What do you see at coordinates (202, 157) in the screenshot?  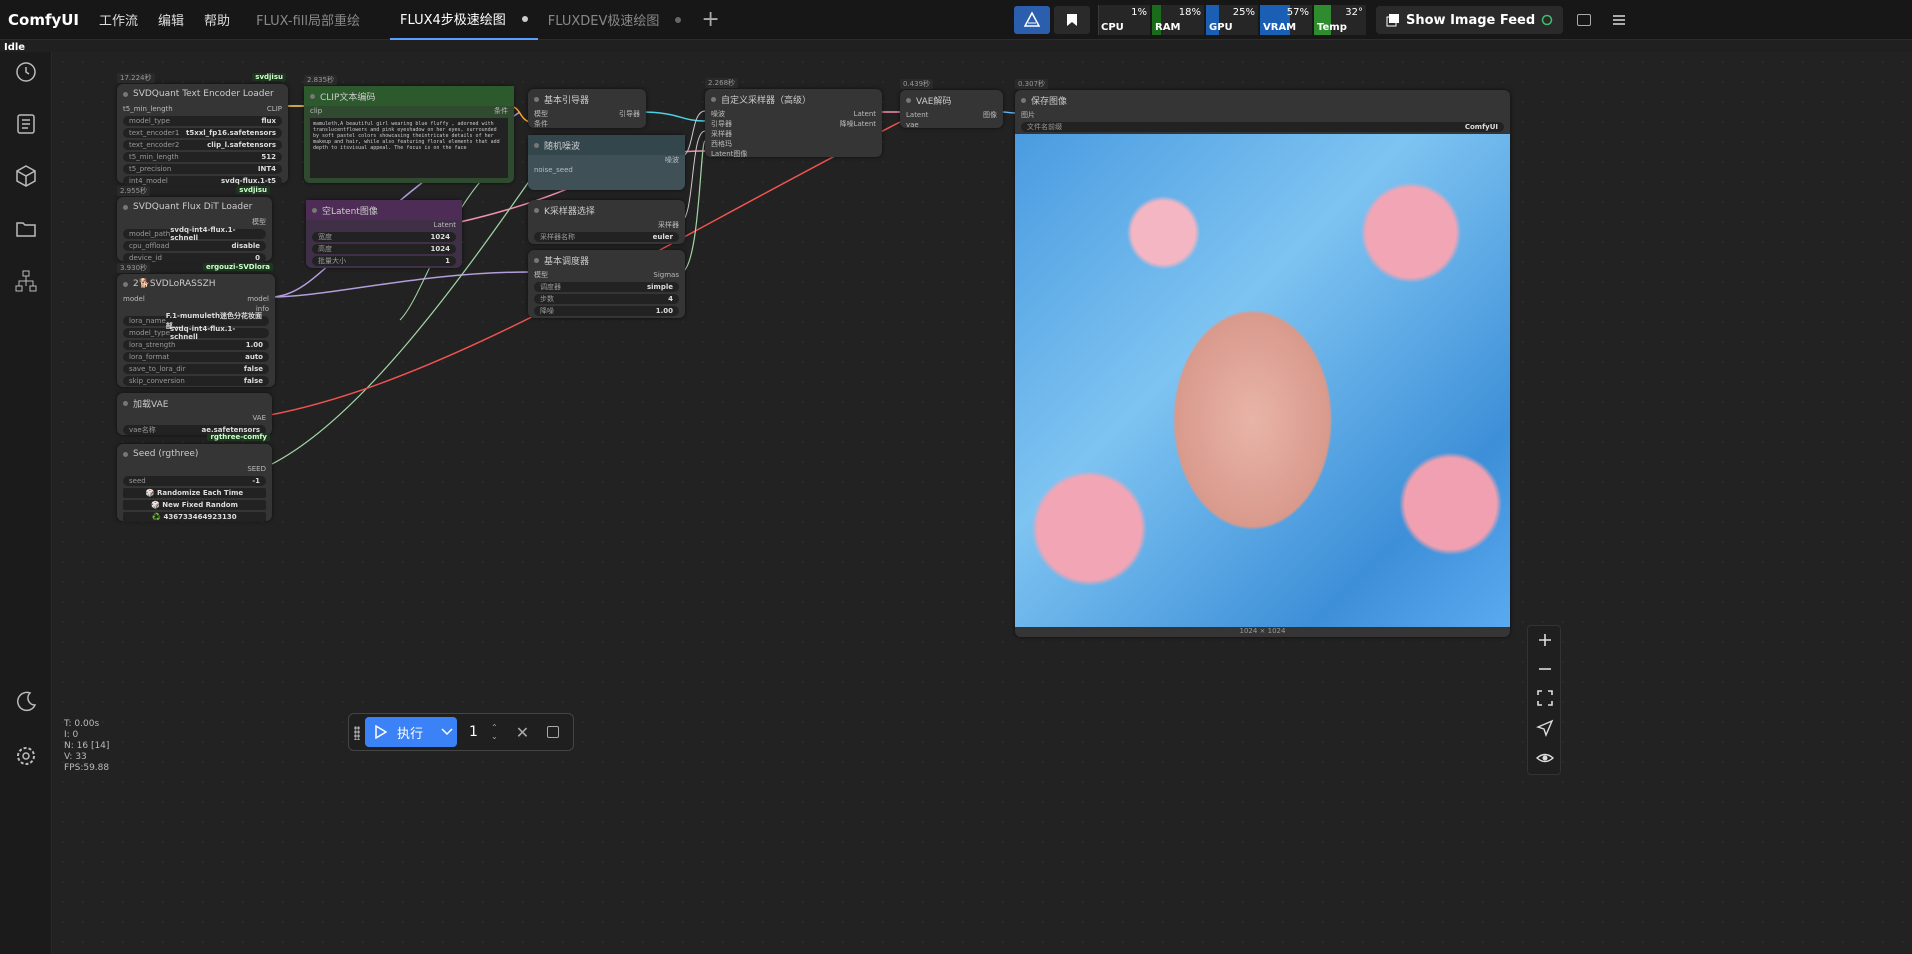 I see `widget-text_encoder-3: t5_min_length 512` at bounding box center [202, 157].